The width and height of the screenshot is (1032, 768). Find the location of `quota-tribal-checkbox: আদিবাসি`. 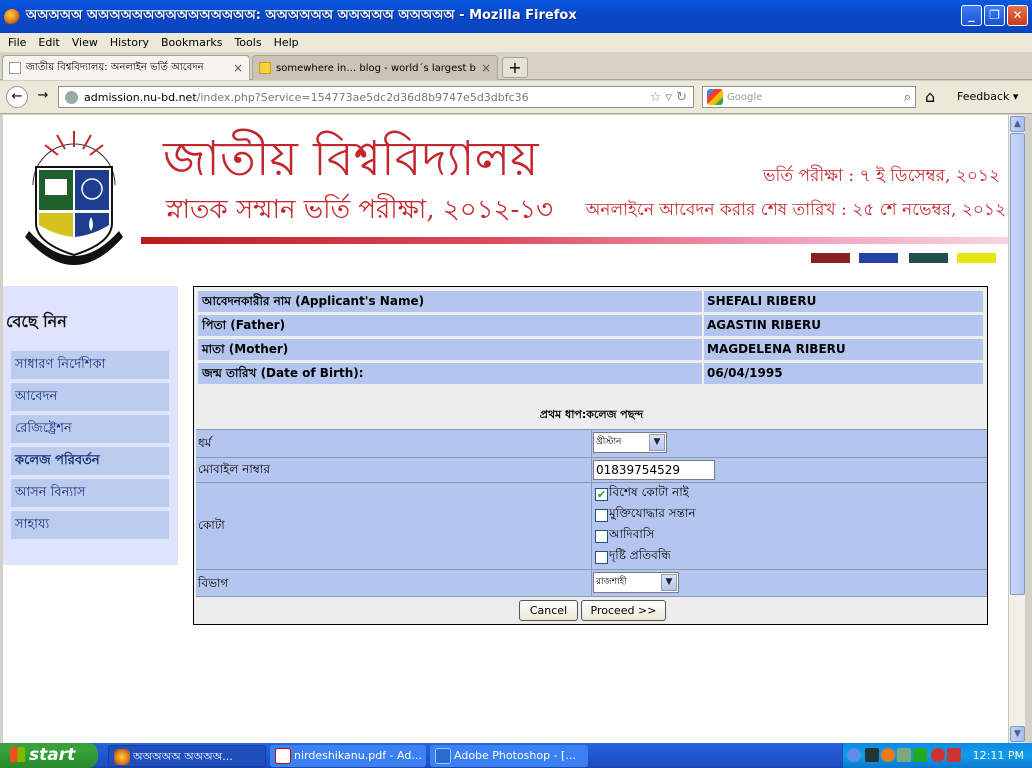

quota-tribal-checkbox: আদিবাসি is located at coordinates (624, 536).